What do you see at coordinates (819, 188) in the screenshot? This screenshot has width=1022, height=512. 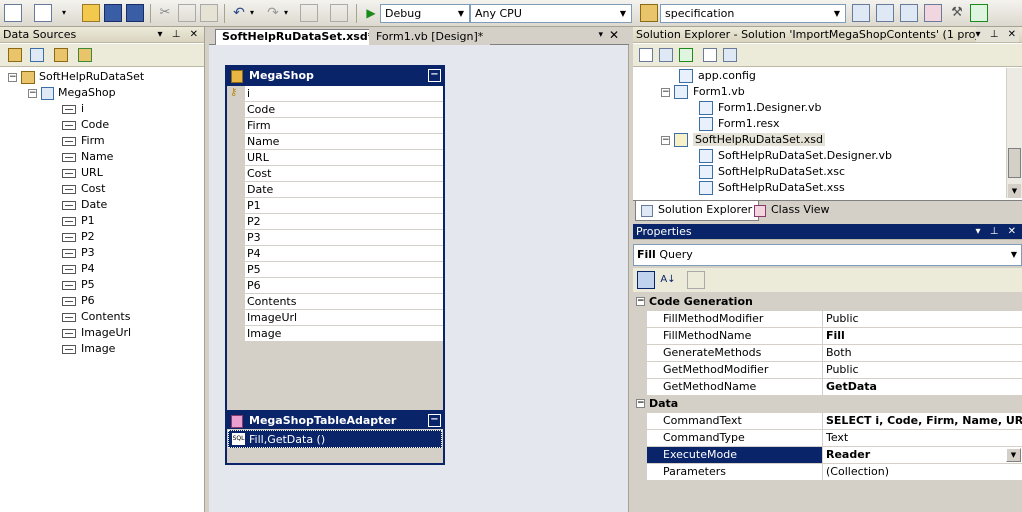 I see `tree-item-dataset-xss: SoftHelpRuDataSet.xss` at bounding box center [819, 188].